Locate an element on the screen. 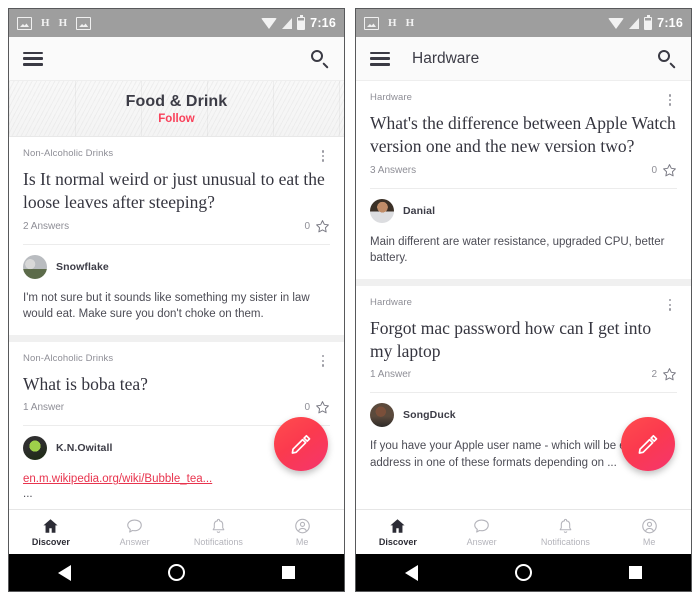 This screenshot has height=600, width=692. speech-bubble-icon is located at coordinates (481, 526).